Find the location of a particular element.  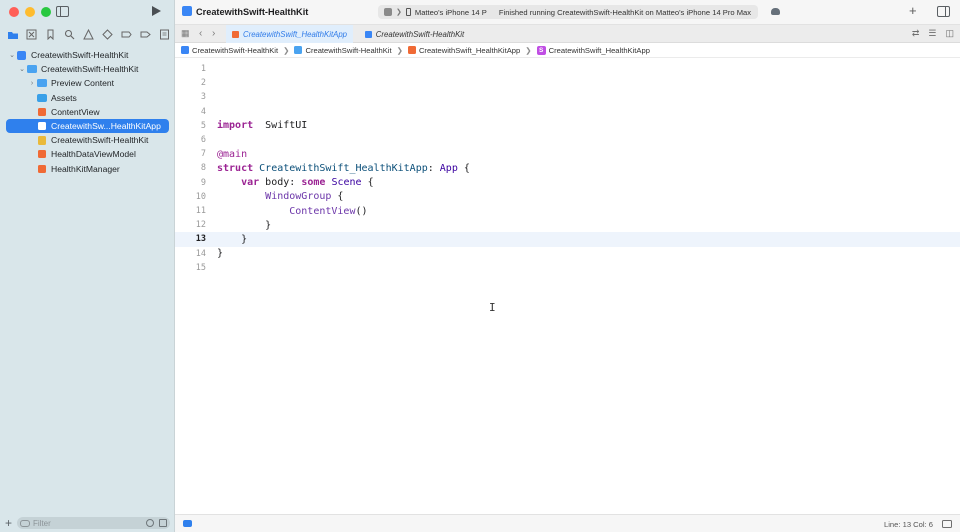

tree-item: › Preview Content is located at coordinates (87, 83).